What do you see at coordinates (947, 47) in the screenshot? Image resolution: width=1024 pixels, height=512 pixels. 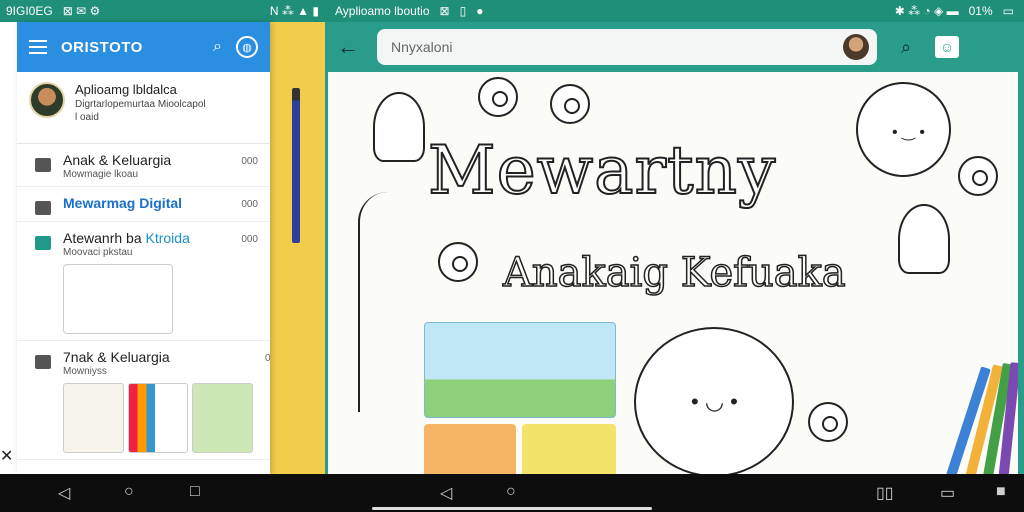 I see `account-icon: ☺` at bounding box center [947, 47].